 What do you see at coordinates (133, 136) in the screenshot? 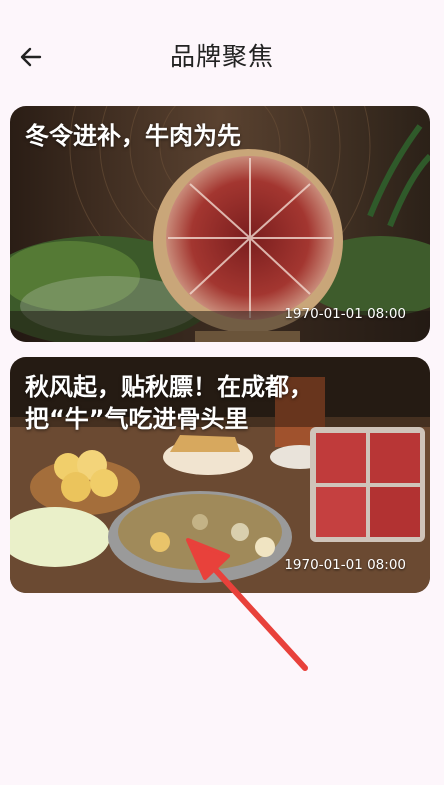
I see `article-title: 冬令进补，牛肉为先` at bounding box center [133, 136].